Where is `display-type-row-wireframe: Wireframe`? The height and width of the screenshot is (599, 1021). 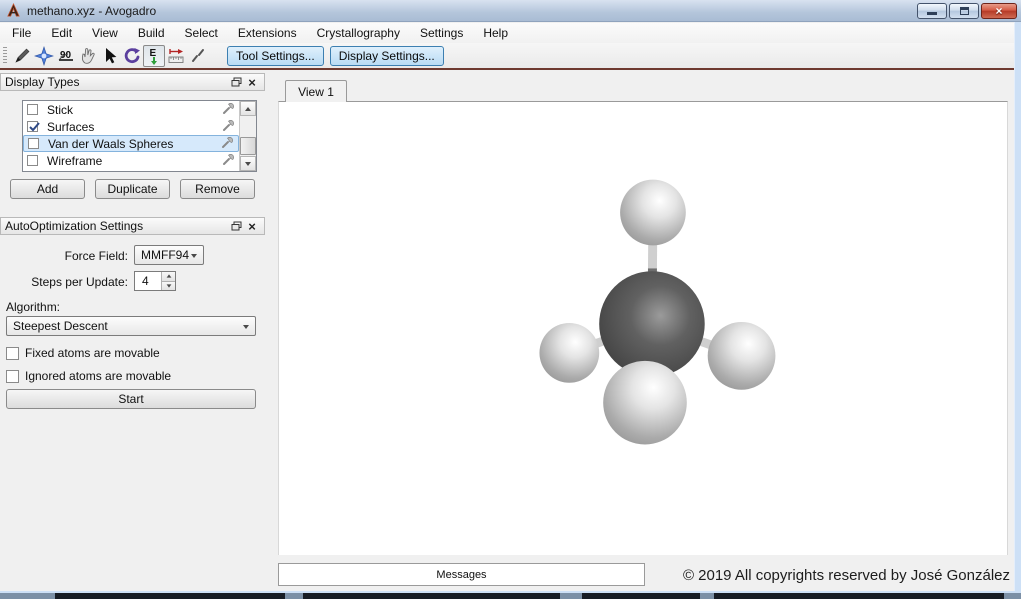
display-type-row-wireframe: Wireframe is located at coordinates (131, 160).